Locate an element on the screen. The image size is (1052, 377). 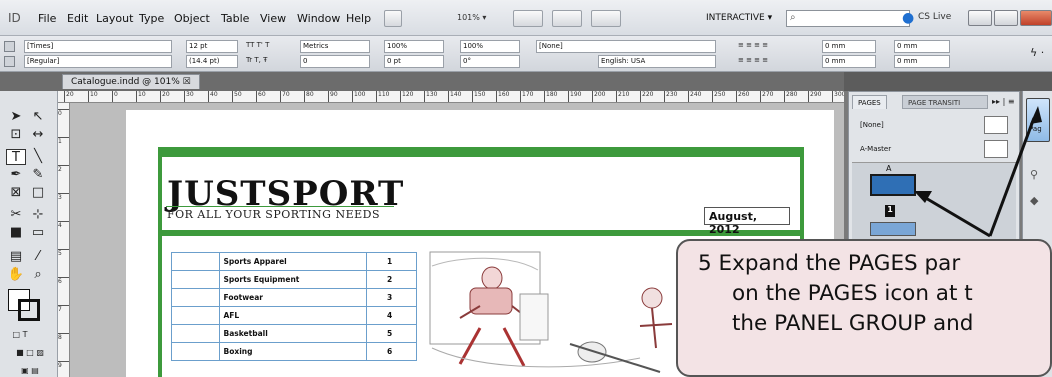
kerning-field: Metrics is located at coordinates (335, 46).